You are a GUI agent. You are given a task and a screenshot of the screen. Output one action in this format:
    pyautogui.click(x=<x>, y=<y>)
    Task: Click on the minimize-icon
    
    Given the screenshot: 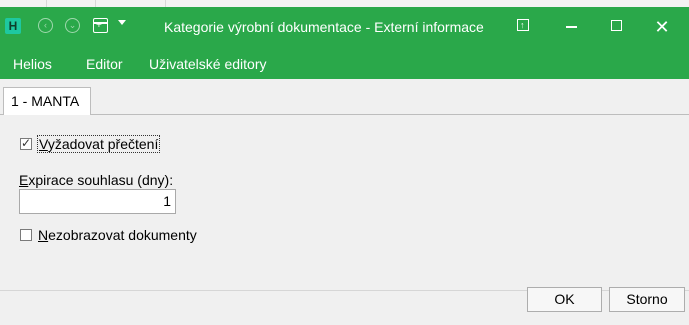 What is the action you would take?
    pyautogui.click(x=571, y=27)
    